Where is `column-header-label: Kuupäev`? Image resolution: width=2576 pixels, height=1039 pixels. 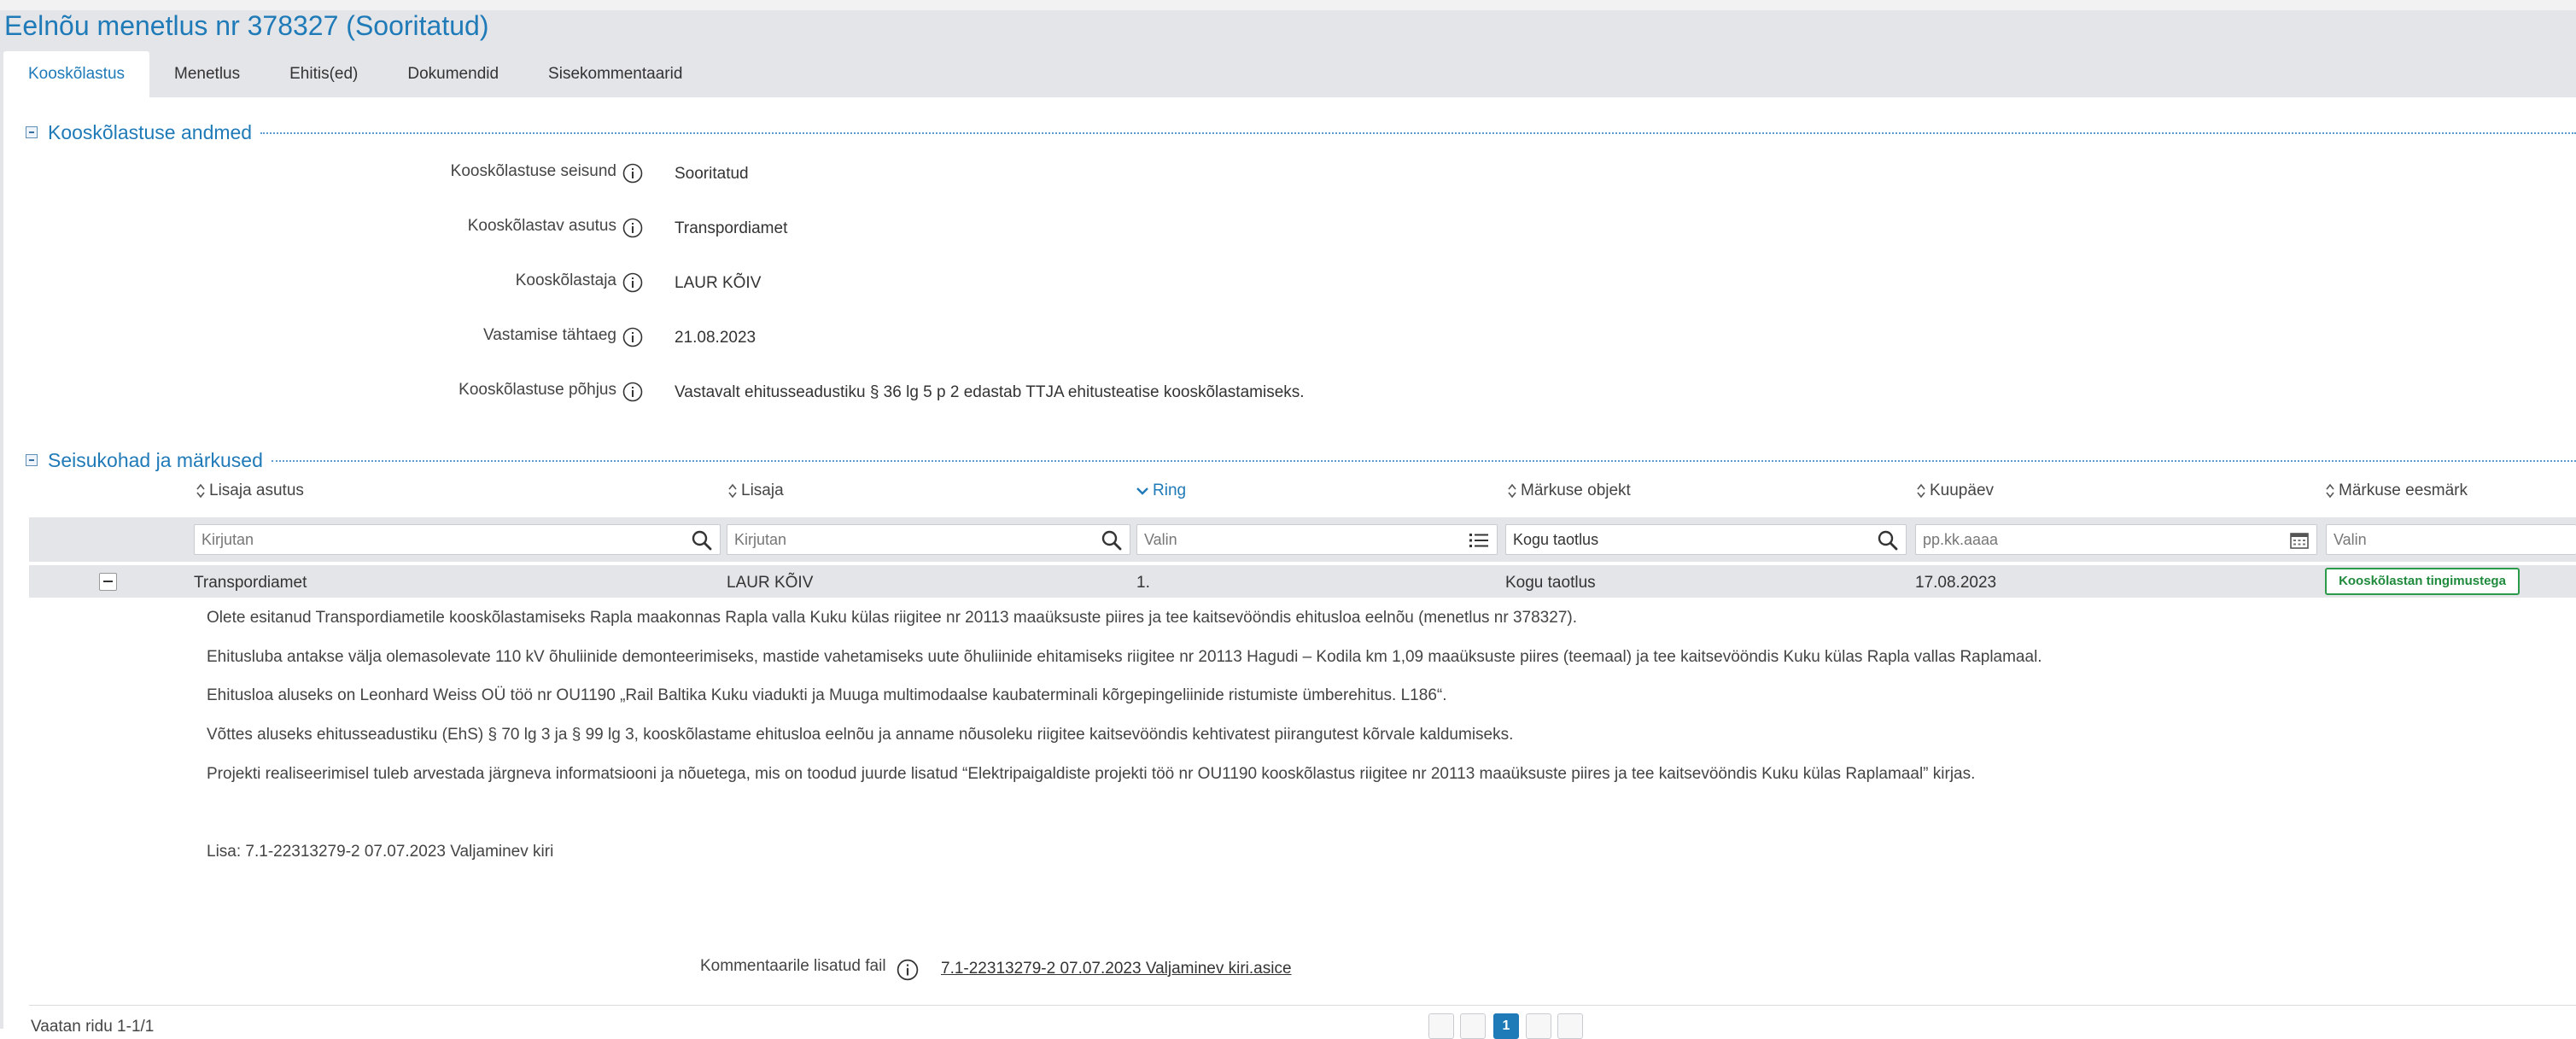 column-header-label: Kuupäev is located at coordinates (1962, 490).